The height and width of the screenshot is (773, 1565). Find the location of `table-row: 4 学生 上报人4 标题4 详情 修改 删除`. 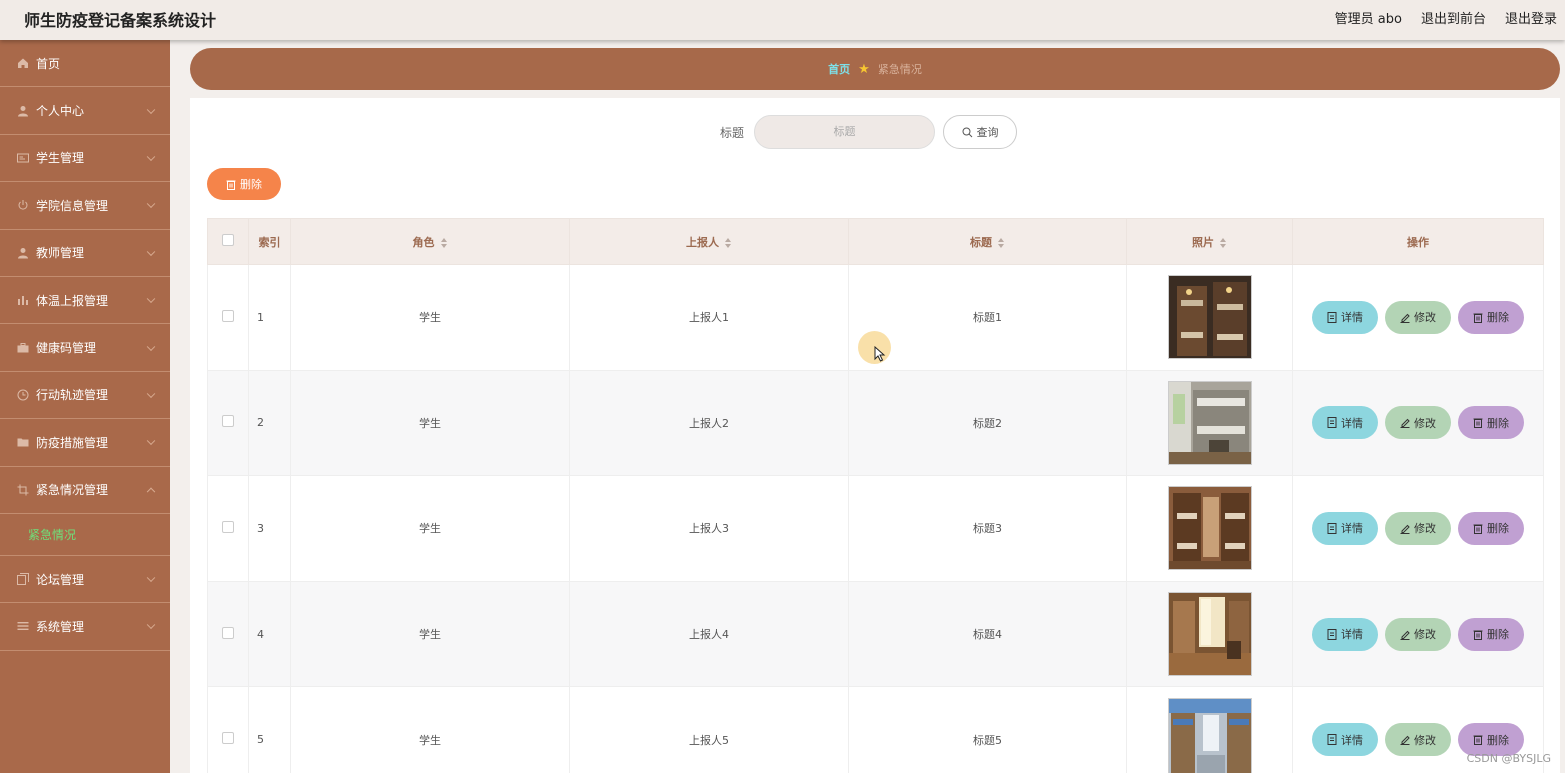

table-row: 4 学生 上报人4 标题4 详情 修改 删除 is located at coordinates (875, 634).